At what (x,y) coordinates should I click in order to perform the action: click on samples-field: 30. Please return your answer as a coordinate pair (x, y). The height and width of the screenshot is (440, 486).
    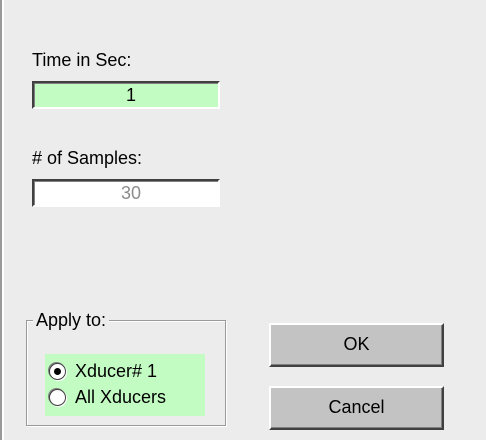
    Looking at the image, I should click on (126, 193).